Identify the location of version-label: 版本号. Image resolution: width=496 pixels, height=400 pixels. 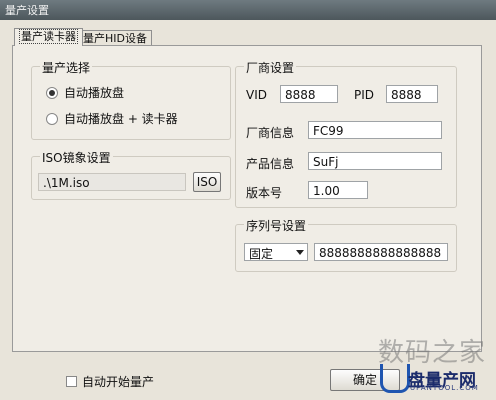
(264, 193).